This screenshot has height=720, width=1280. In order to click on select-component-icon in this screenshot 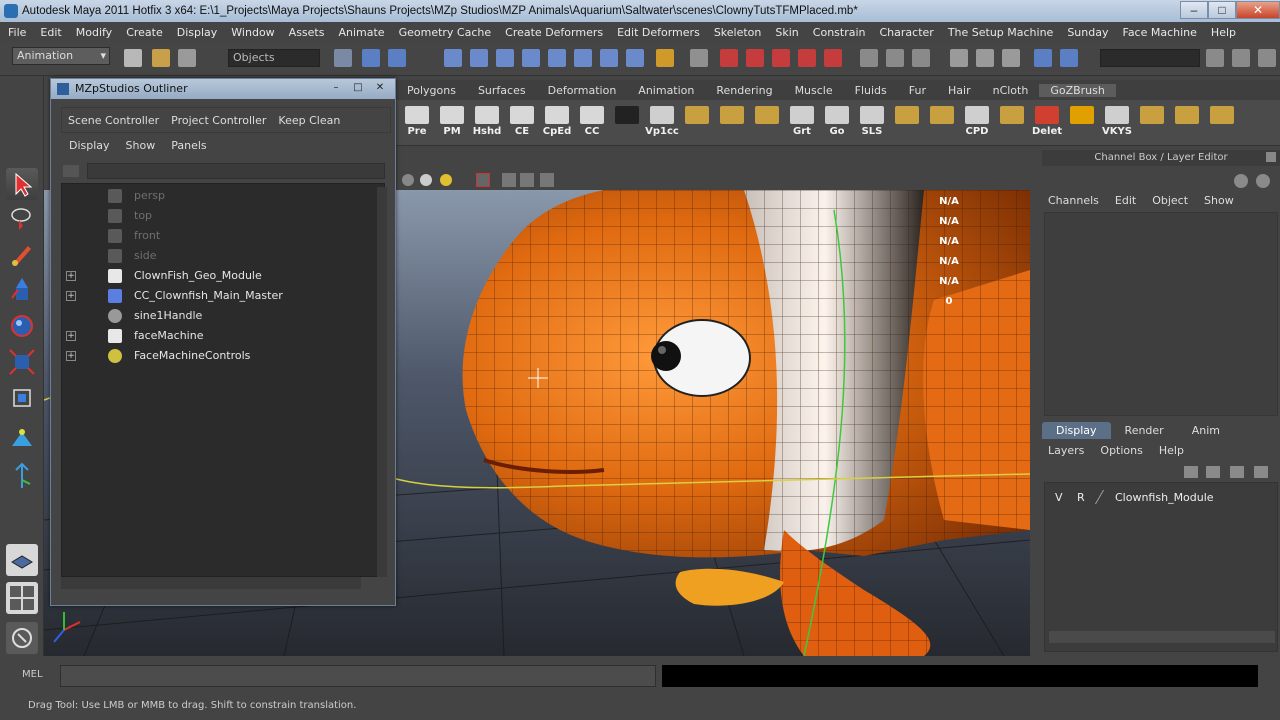, I will do `click(397, 58)`.